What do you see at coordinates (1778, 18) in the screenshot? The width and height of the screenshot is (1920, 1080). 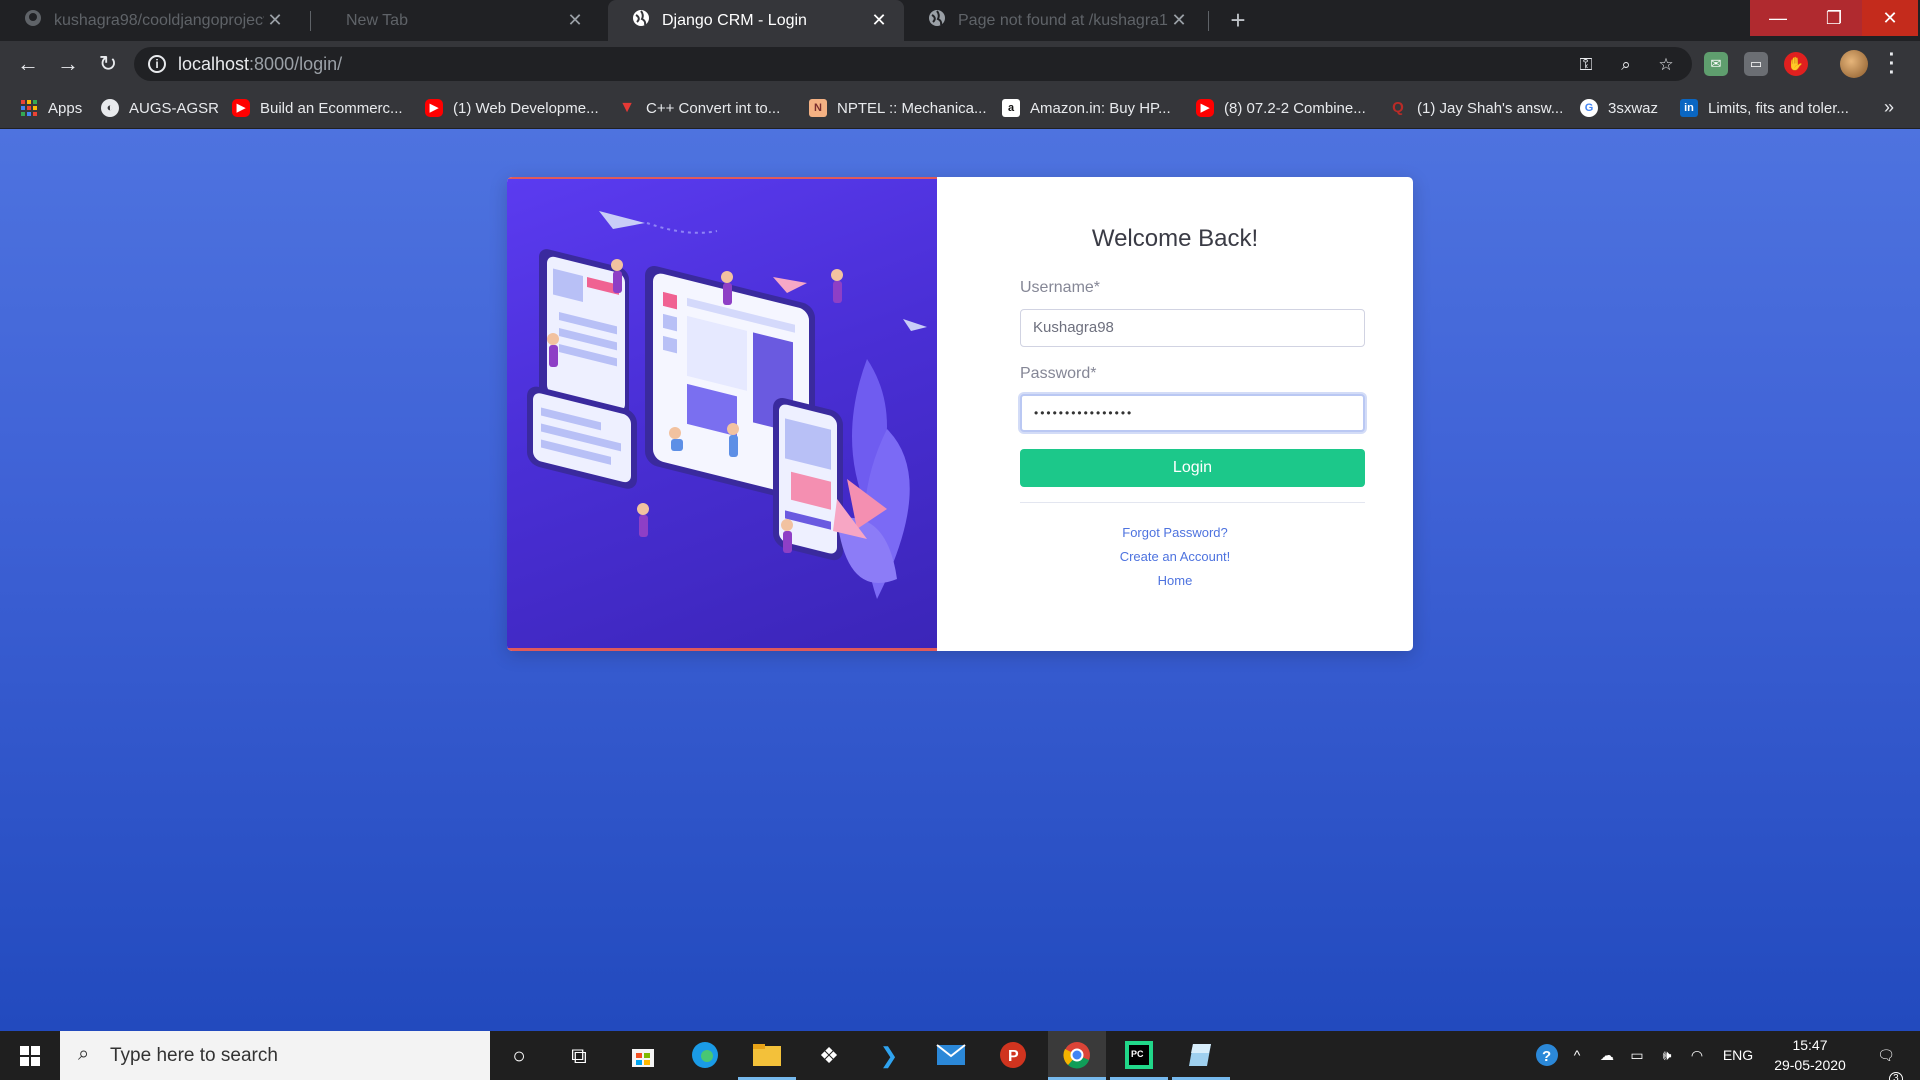 I see `minimize-button: —` at bounding box center [1778, 18].